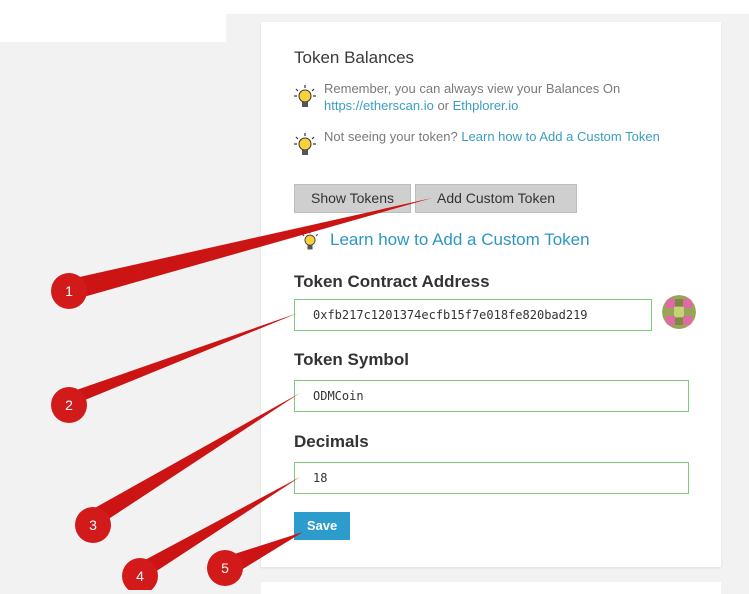  Describe the element at coordinates (491, 478) in the screenshot. I see `decimals-input: 18` at that location.